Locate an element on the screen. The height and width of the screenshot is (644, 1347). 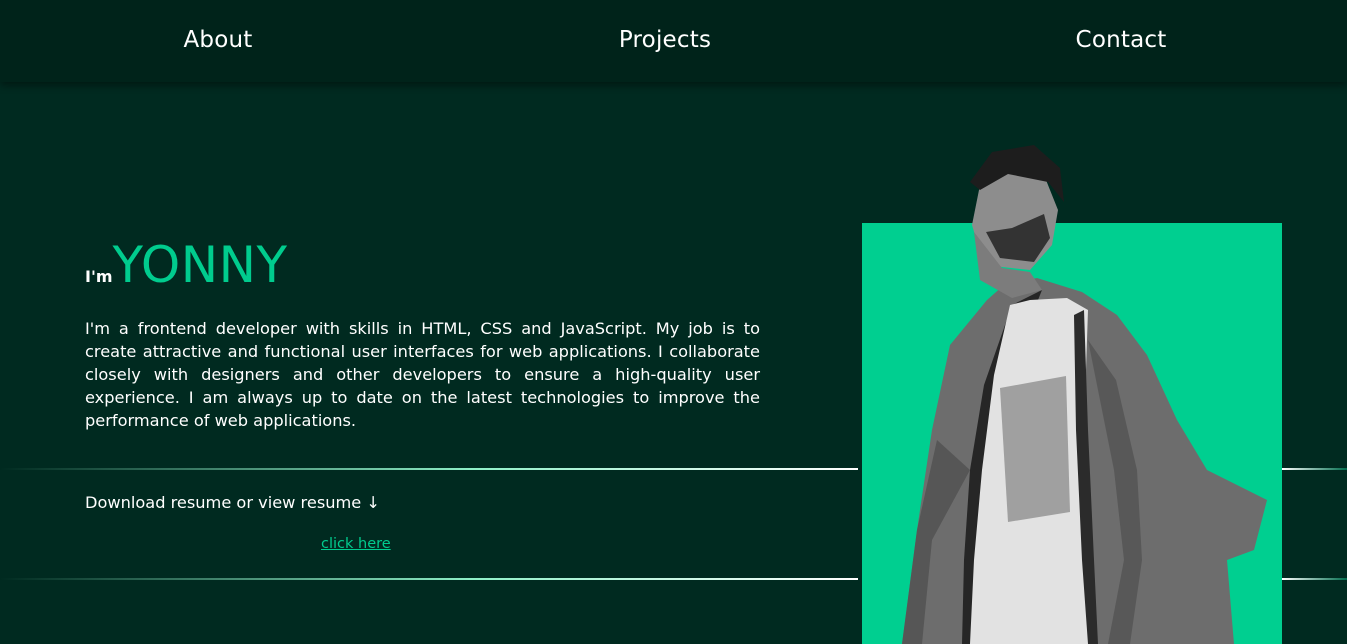
divider-bottom is located at coordinates (429, 579).